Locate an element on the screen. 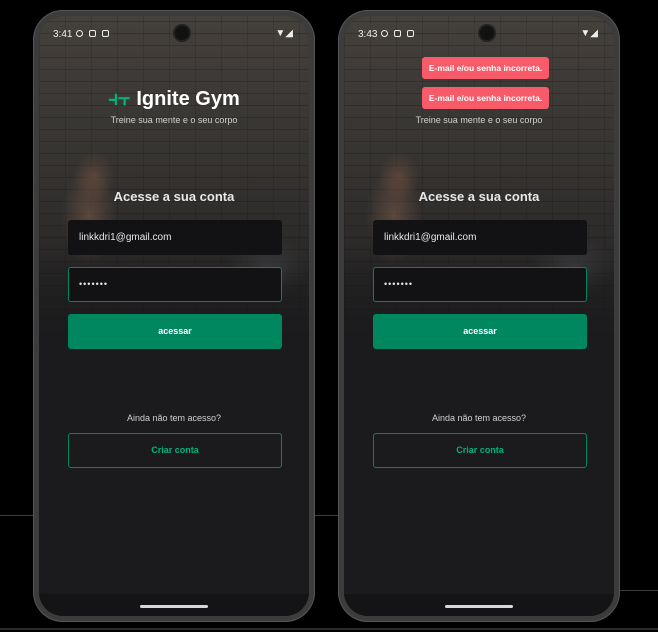  app-logo: ⫞⫟ Ignite Gym is located at coordinates (174, 99).